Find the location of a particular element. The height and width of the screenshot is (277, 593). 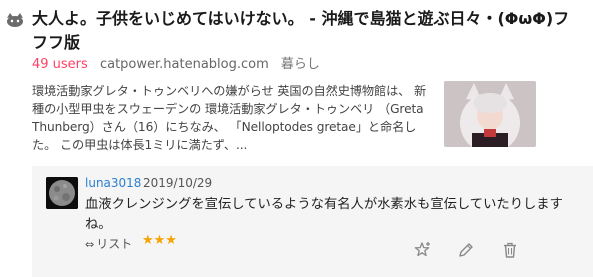

star-rating: ★★★ is located at coordinates (159, 240).